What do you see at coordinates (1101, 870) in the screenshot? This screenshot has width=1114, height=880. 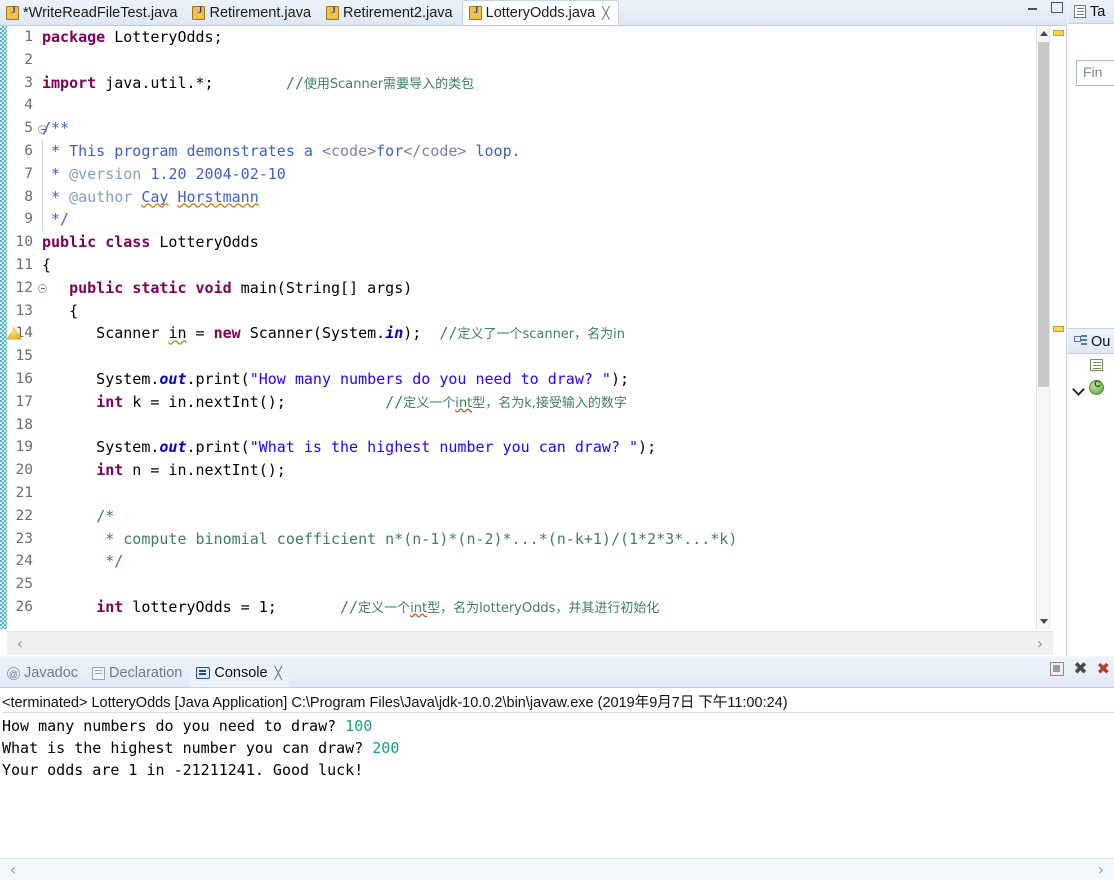 I see `console-scroll-right-arrow: ›` at bounding box center [1101, 870].